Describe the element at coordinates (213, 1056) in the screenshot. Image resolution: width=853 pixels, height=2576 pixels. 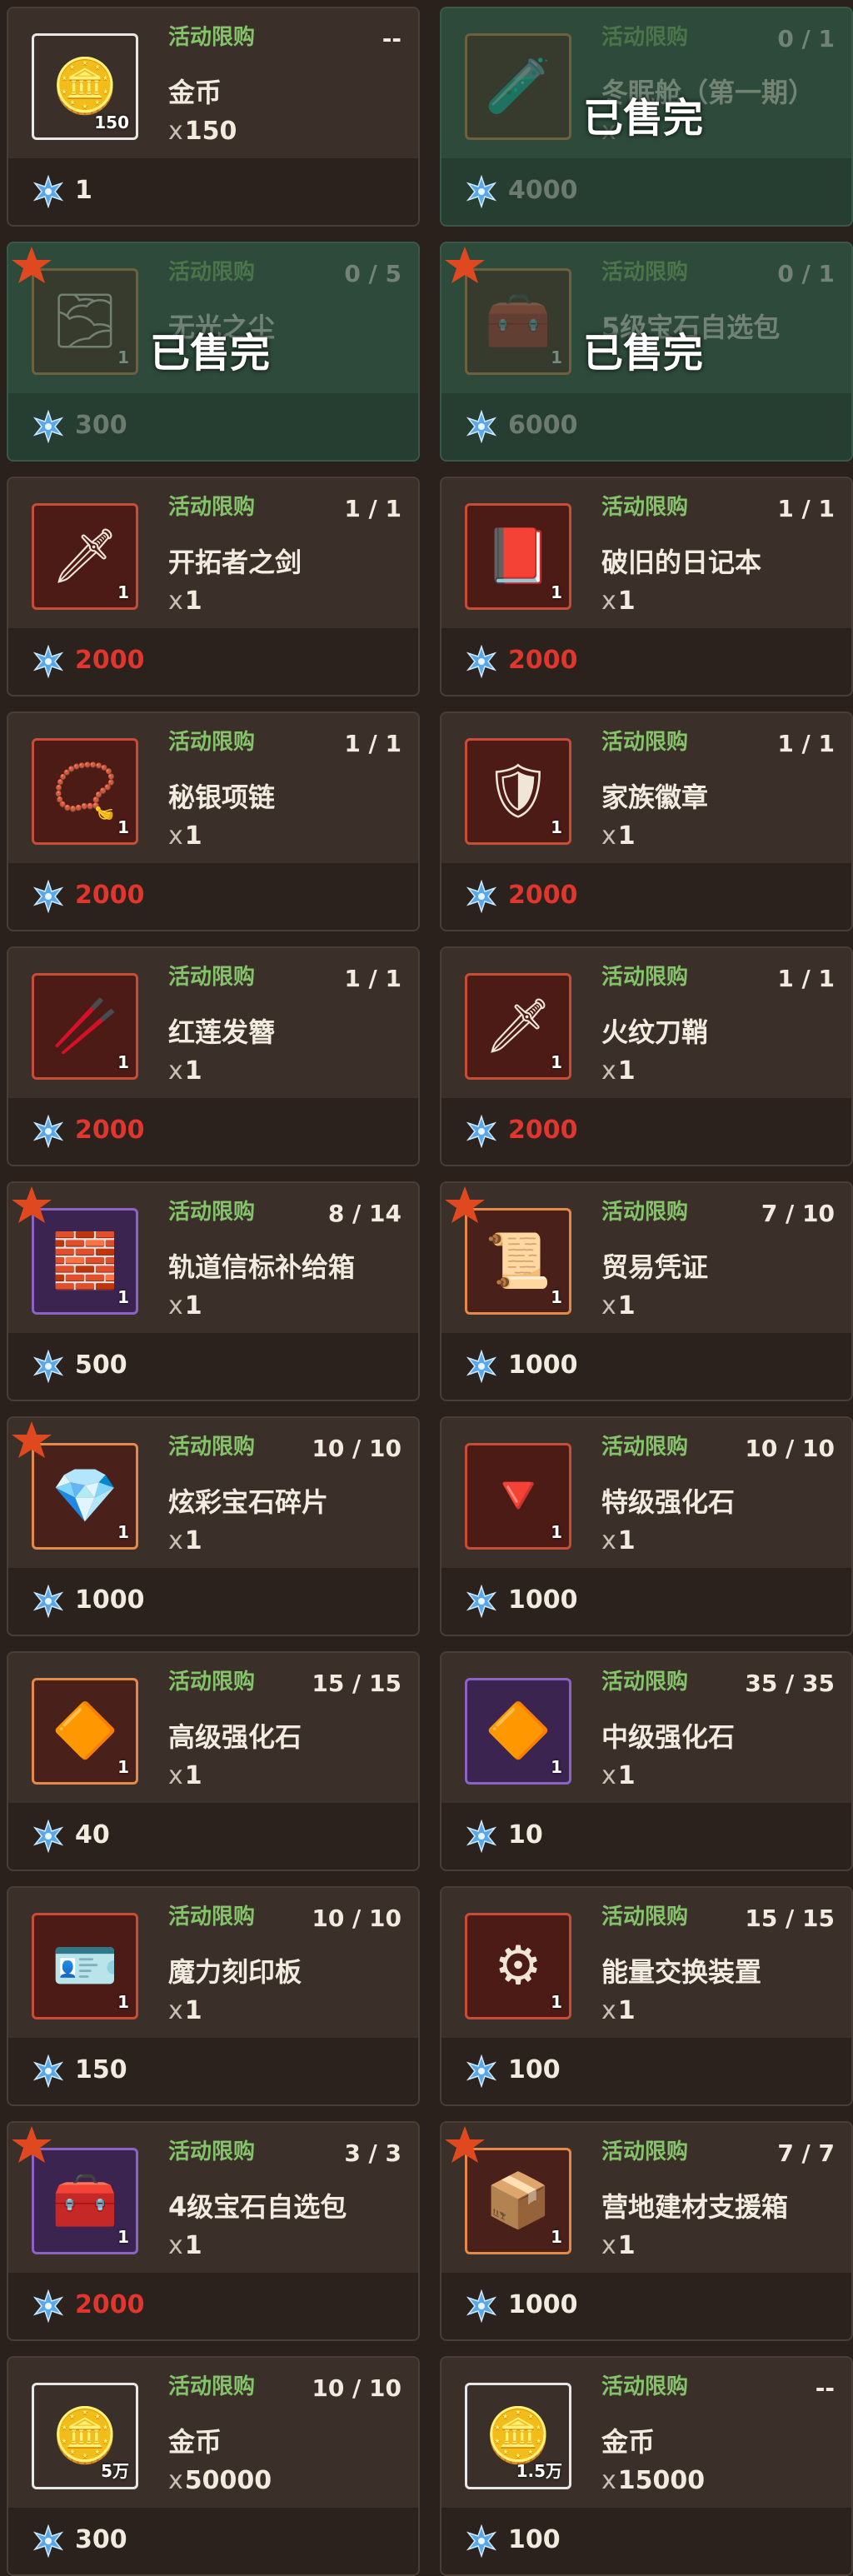
I see `shop-item-card: 🥢 1 活动限购 1 / 1 红莲发簪 x1 2000` at that location.